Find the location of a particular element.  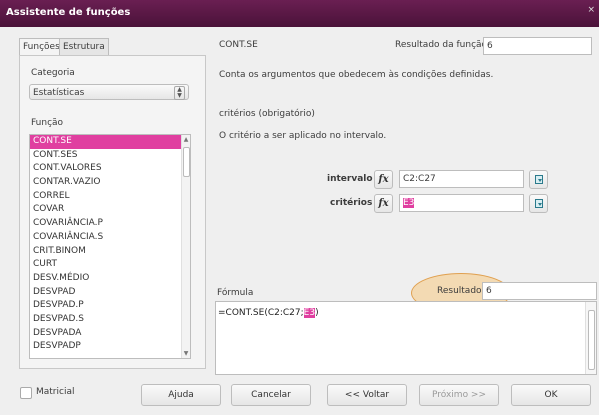

function-list-scrollbar: ▲ ▼ is located at coordinates (185, 246).